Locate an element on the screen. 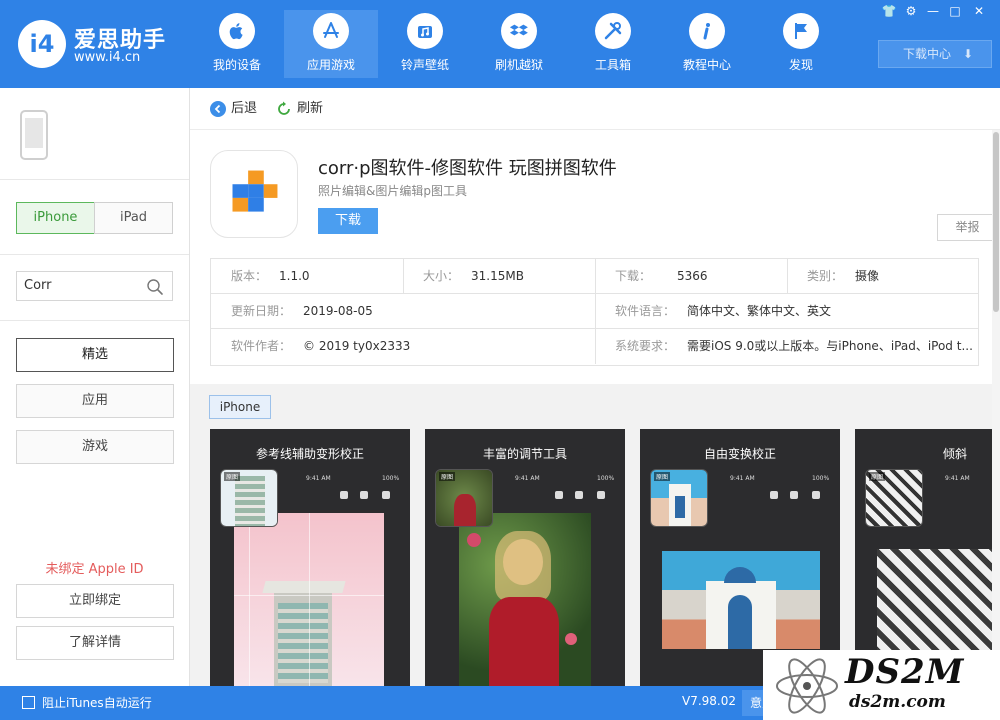 The width and height of the screenshot is (1000, 720). screenshot-caption: 丰富的调节工具 is located at coordinates (524, 454).